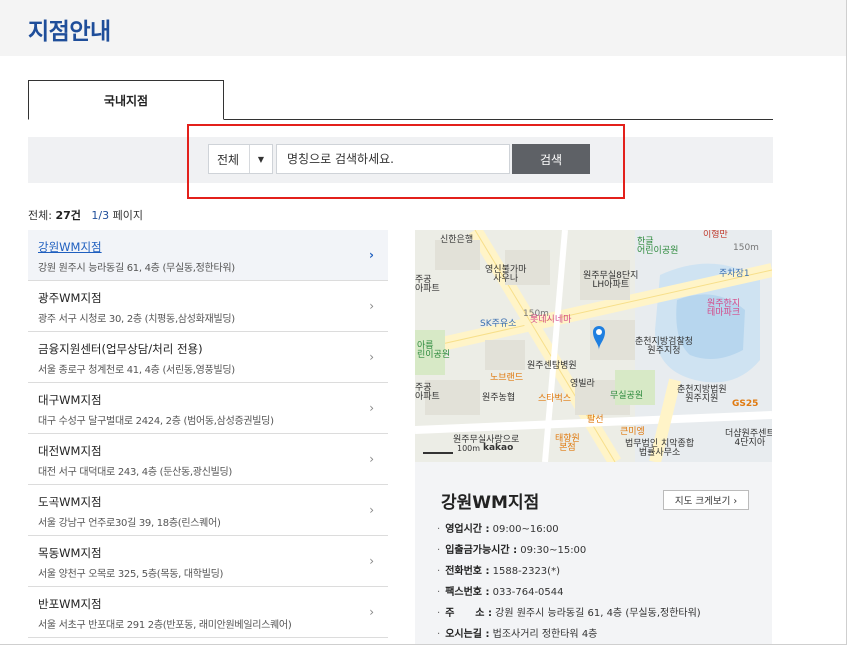 The image size is (847, 645). What do you see at coordinates (40, 215) in the screenshot?
I see `total-label: 전체:` at bounding box center [40, 215].